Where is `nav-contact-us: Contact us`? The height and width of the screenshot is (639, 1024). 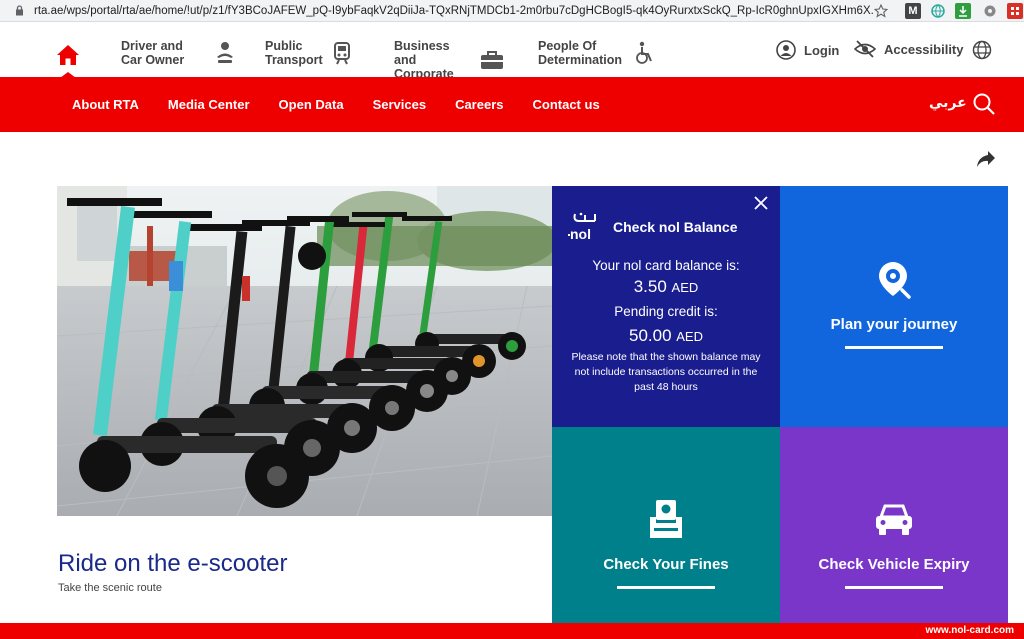
nav-contact-us: Contact us is located at coordinates (566, 104).